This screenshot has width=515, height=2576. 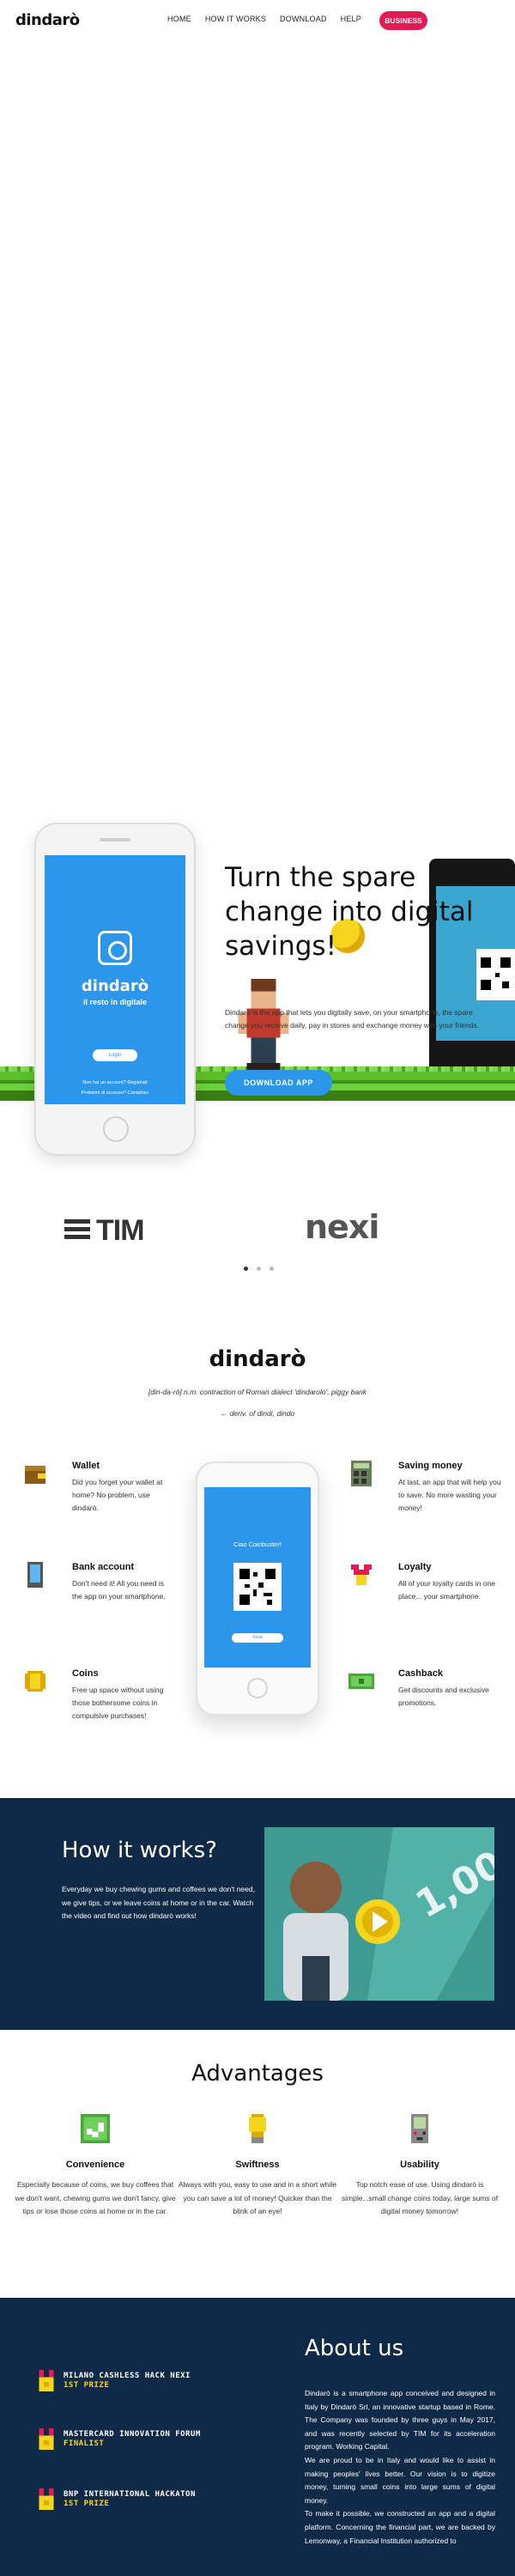 What do you see at coordinates (115, 1093) in the screenshot?
I see `phone-forgot-text: Problemi di accesso? Contattaci` at bounding box center [115, 1093].